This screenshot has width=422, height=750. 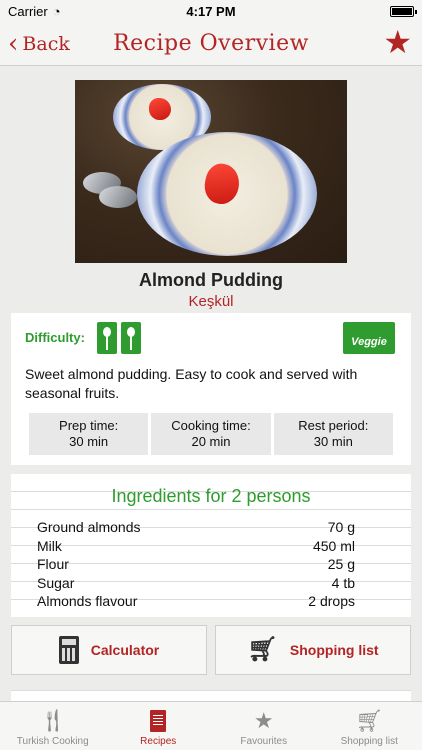 What do you see at coordinates (211, 496) in the screenshot?
I see `ingredients-title: Ingredients for 2 persons` at bounding box center [211, 496].